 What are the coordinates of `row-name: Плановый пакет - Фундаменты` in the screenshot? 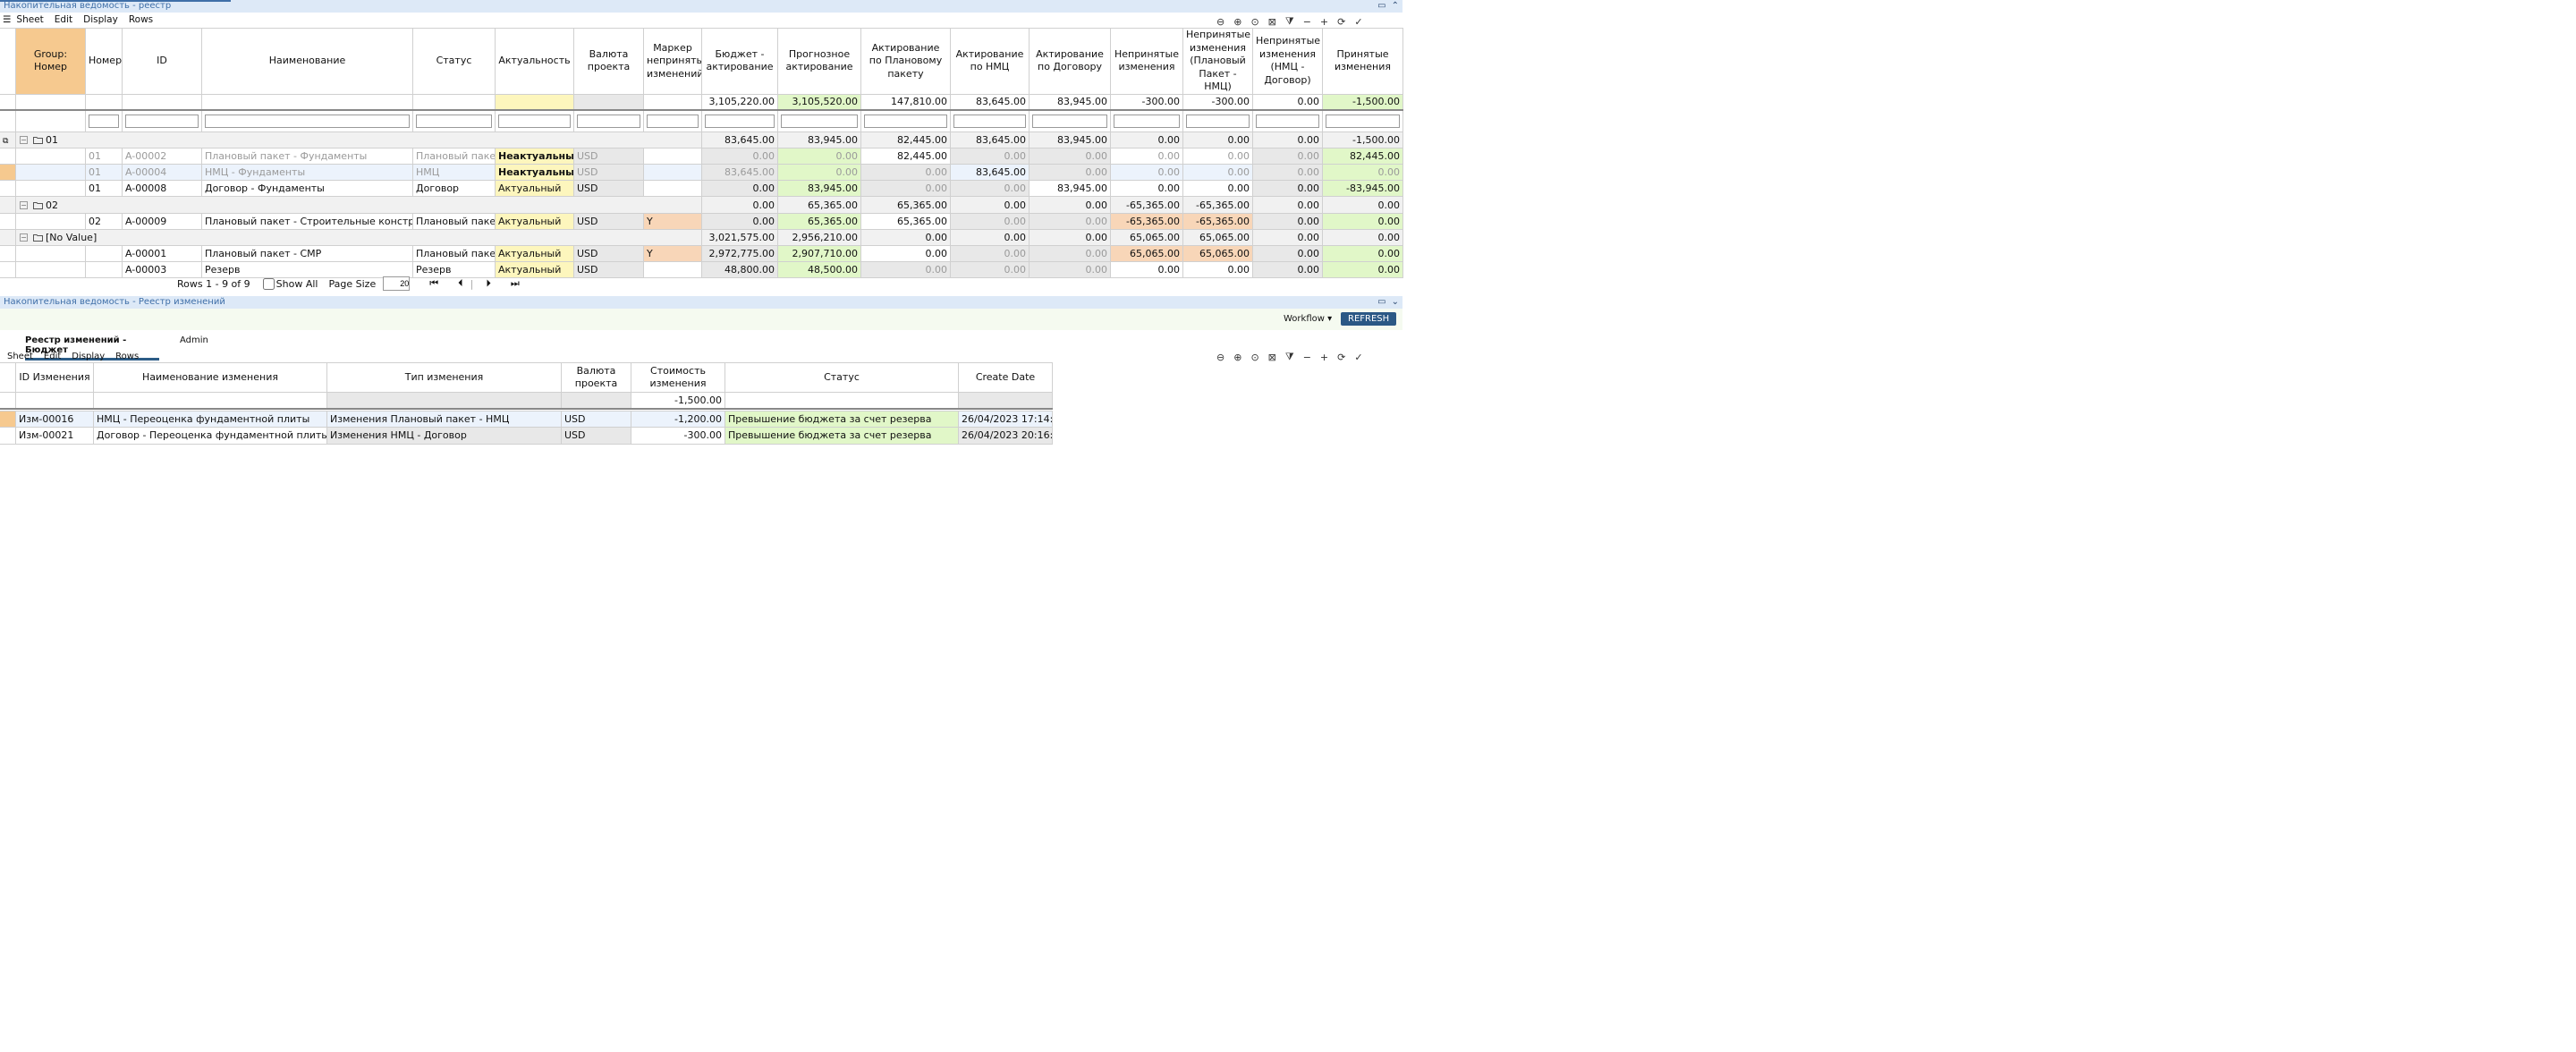 It's located at (307, 156).